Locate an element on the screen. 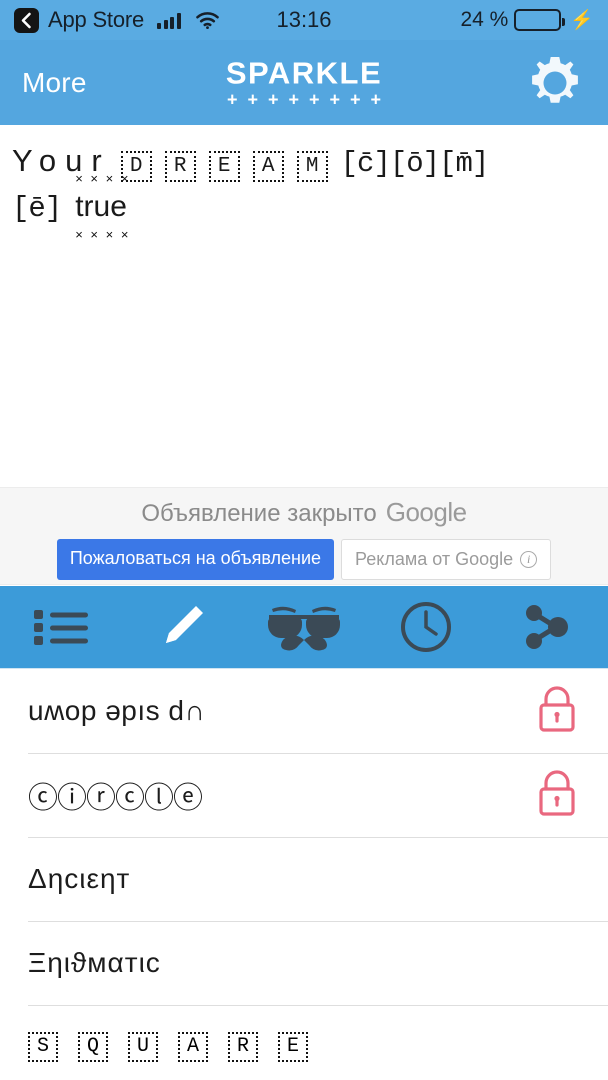 This screenshot has width=608, height=1080. list-item: Ξηιϑмαтιc is located at coordinates (304, 963).